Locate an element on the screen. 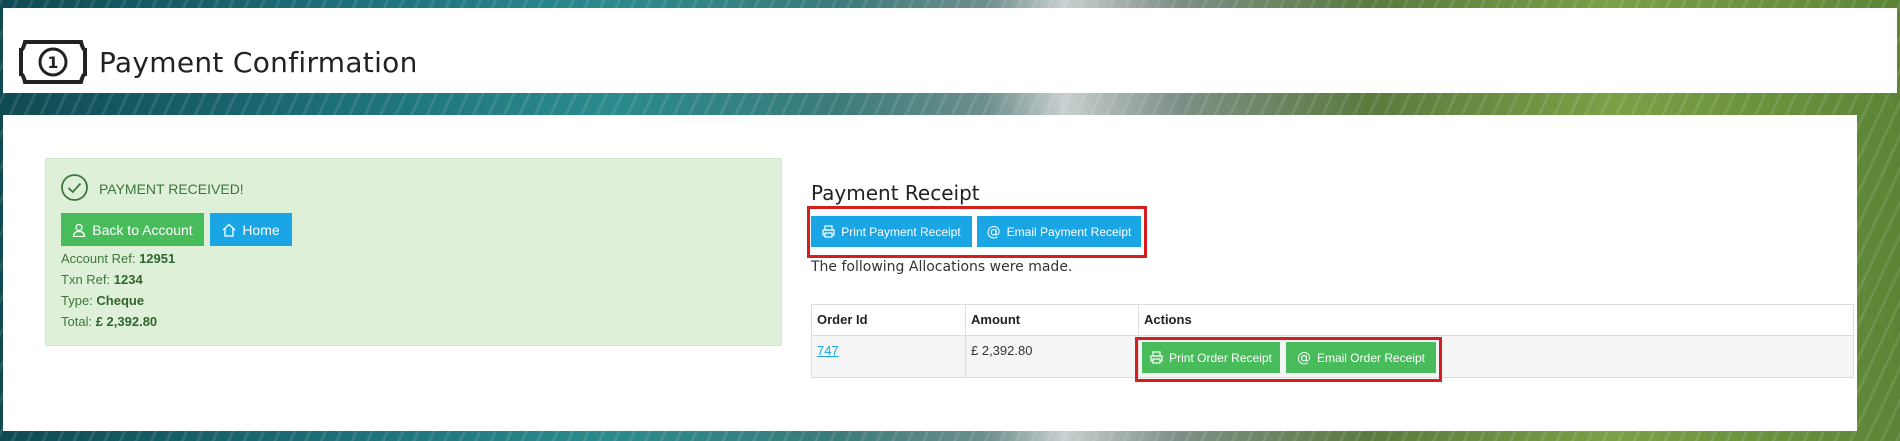 This screenshot has width=1900, height=441. page-title: Payment Confirmation is located at coordinates (258, 62).